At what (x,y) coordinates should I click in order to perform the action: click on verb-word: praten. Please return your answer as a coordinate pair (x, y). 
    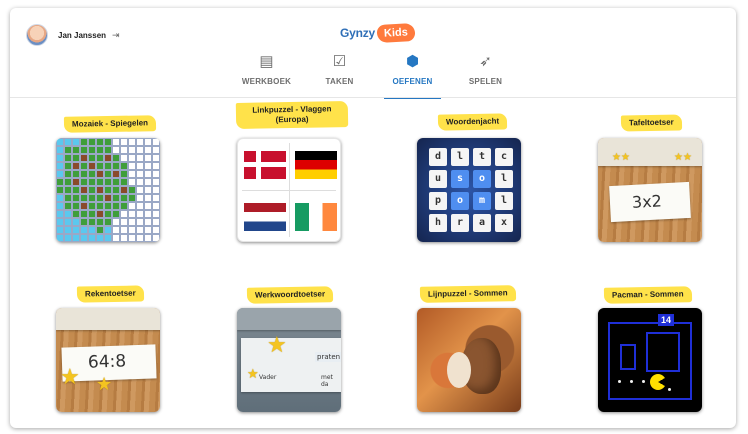
    Looking at the image, I should click on (328, 357).